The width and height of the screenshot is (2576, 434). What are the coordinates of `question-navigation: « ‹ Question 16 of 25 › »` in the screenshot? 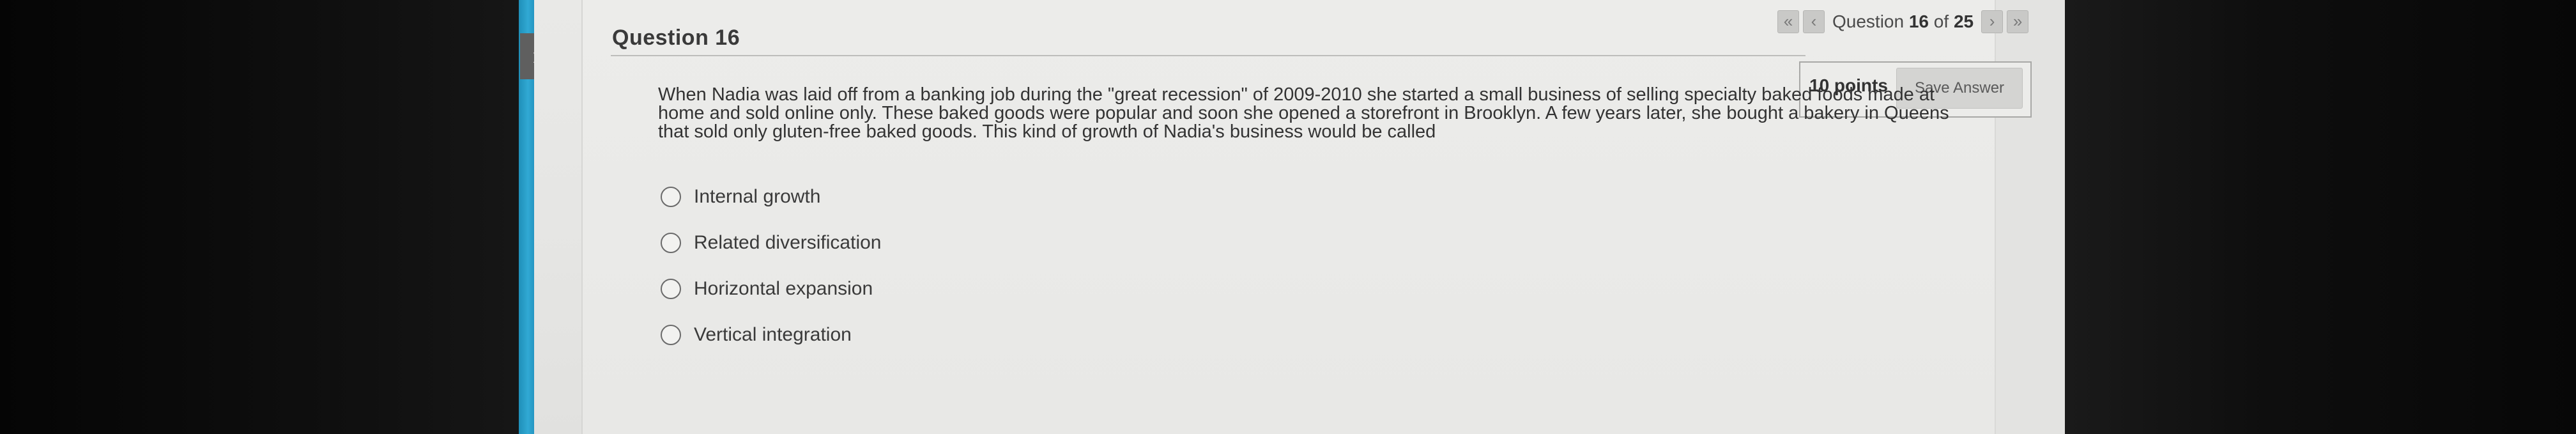 It's located at (1903, 22).